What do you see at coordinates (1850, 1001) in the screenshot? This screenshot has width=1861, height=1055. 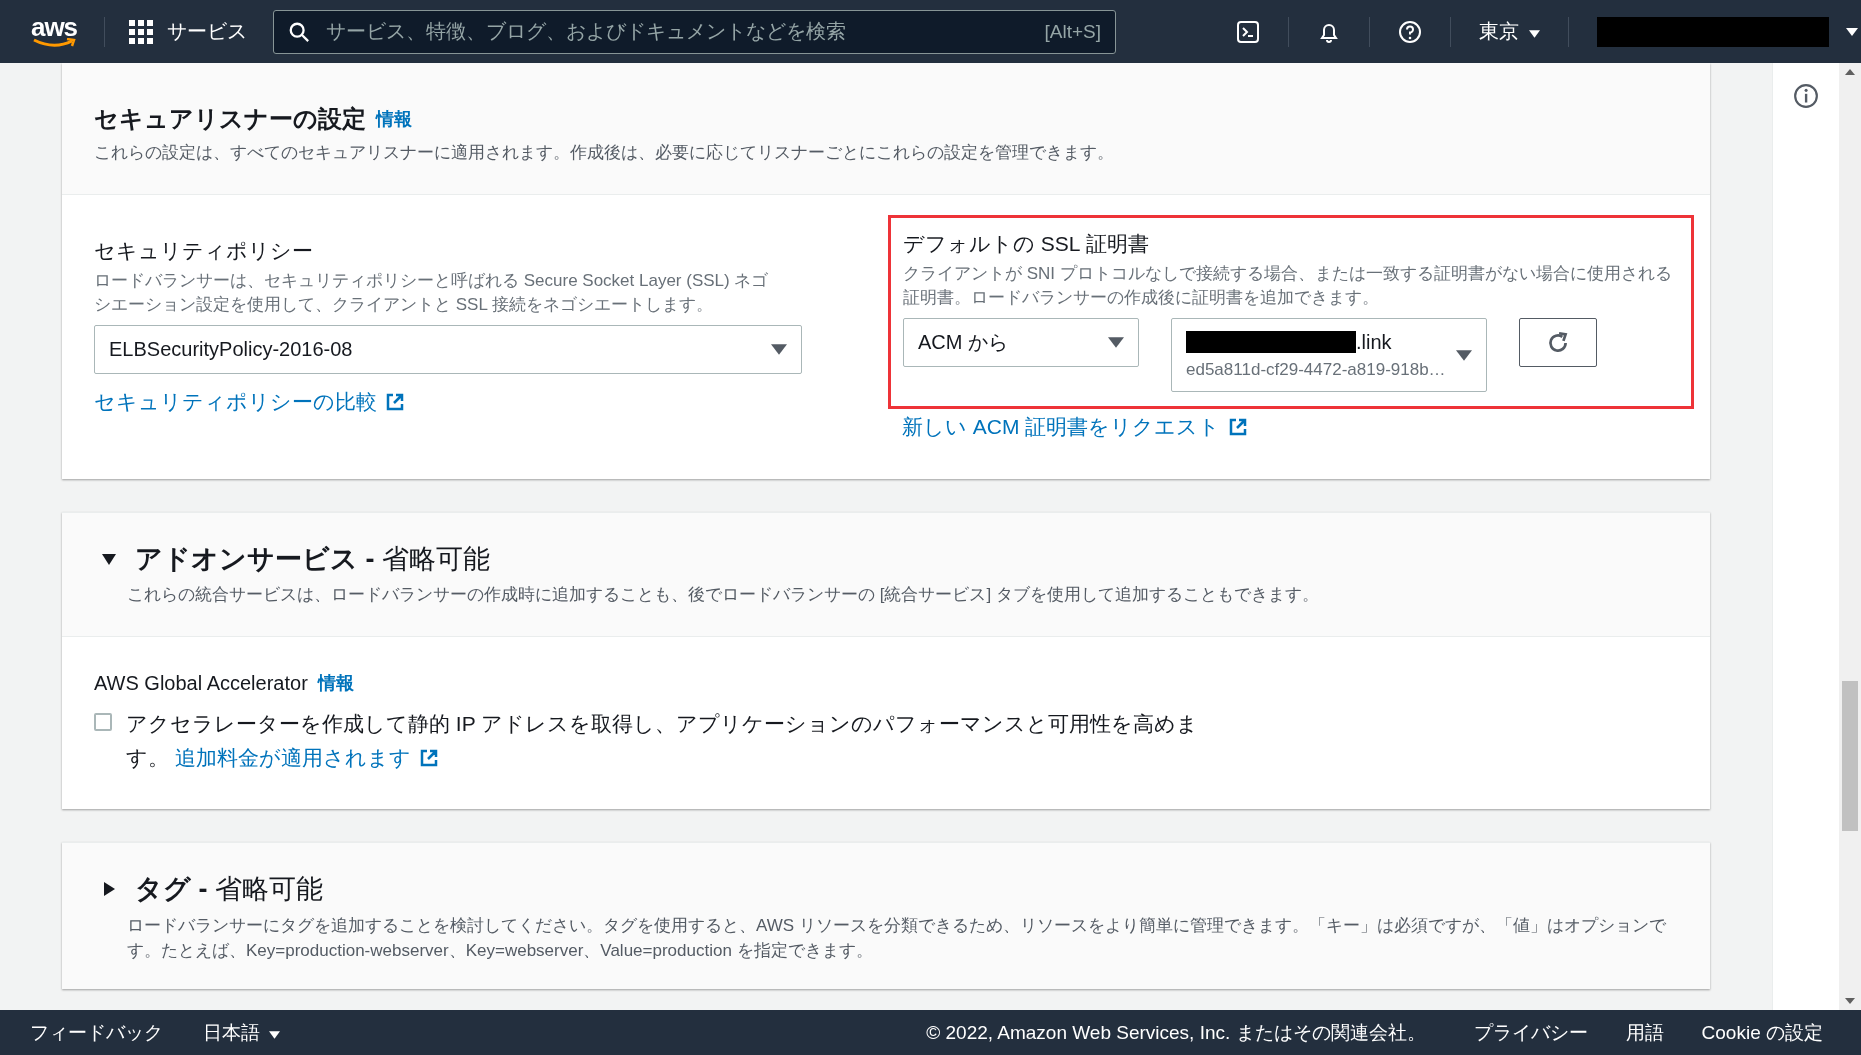 I see `scroll-down-arrow-icon` at bounding box center [1850, 1001].